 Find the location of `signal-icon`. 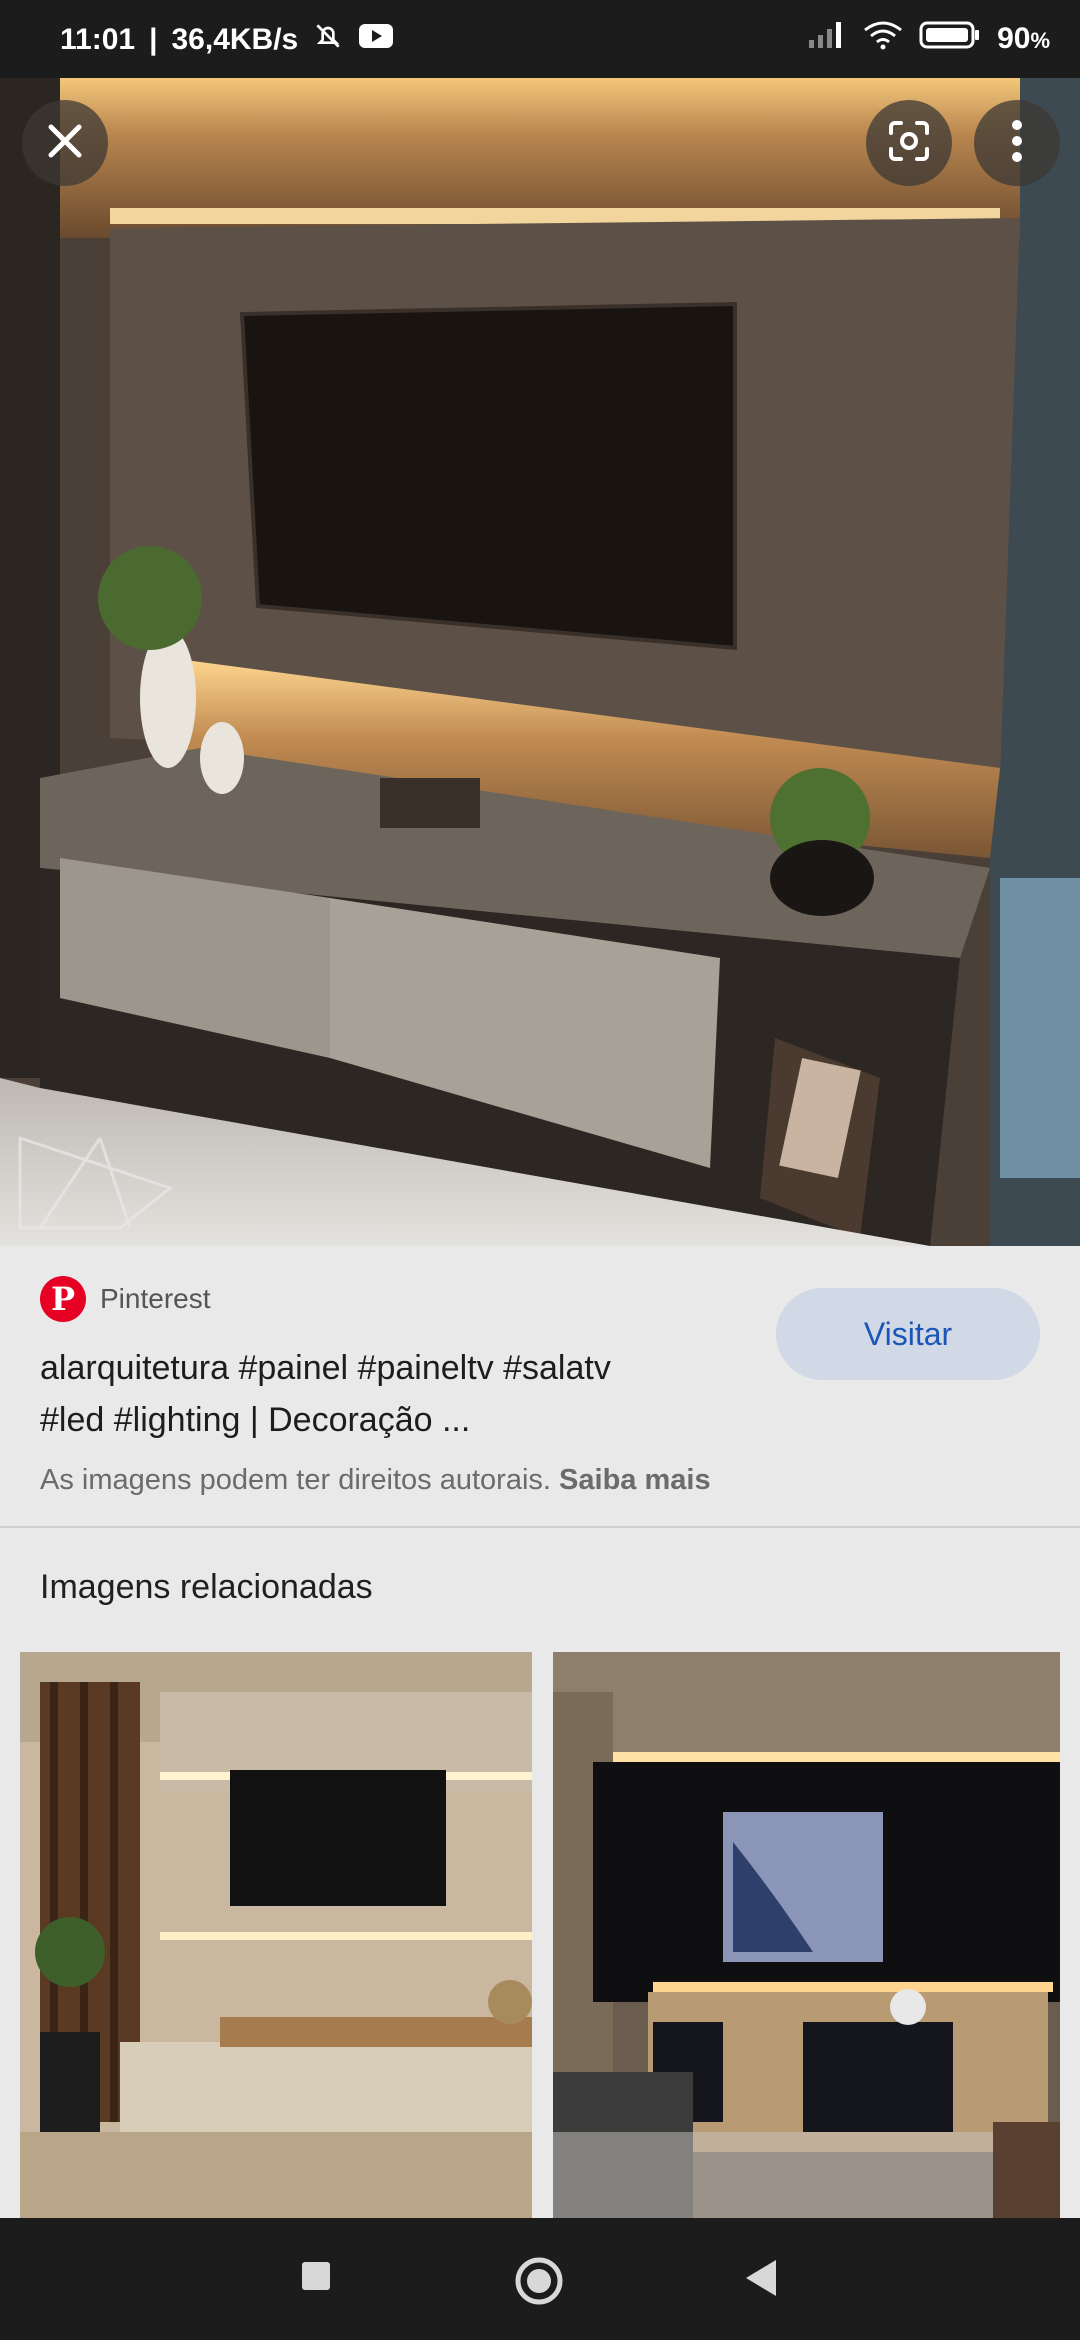

signal-icon is located at coordinates (827, 39).